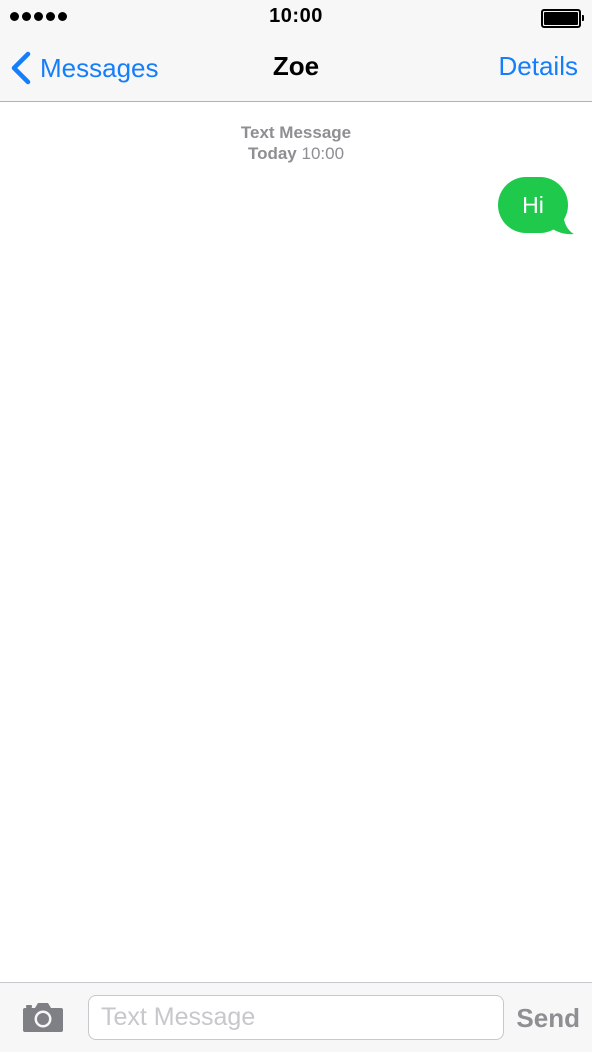 Image resolution: width=592 pixels, height=1052 pixels. I want to click on outgoing-message-bubble: Hi, so click(533, 205).